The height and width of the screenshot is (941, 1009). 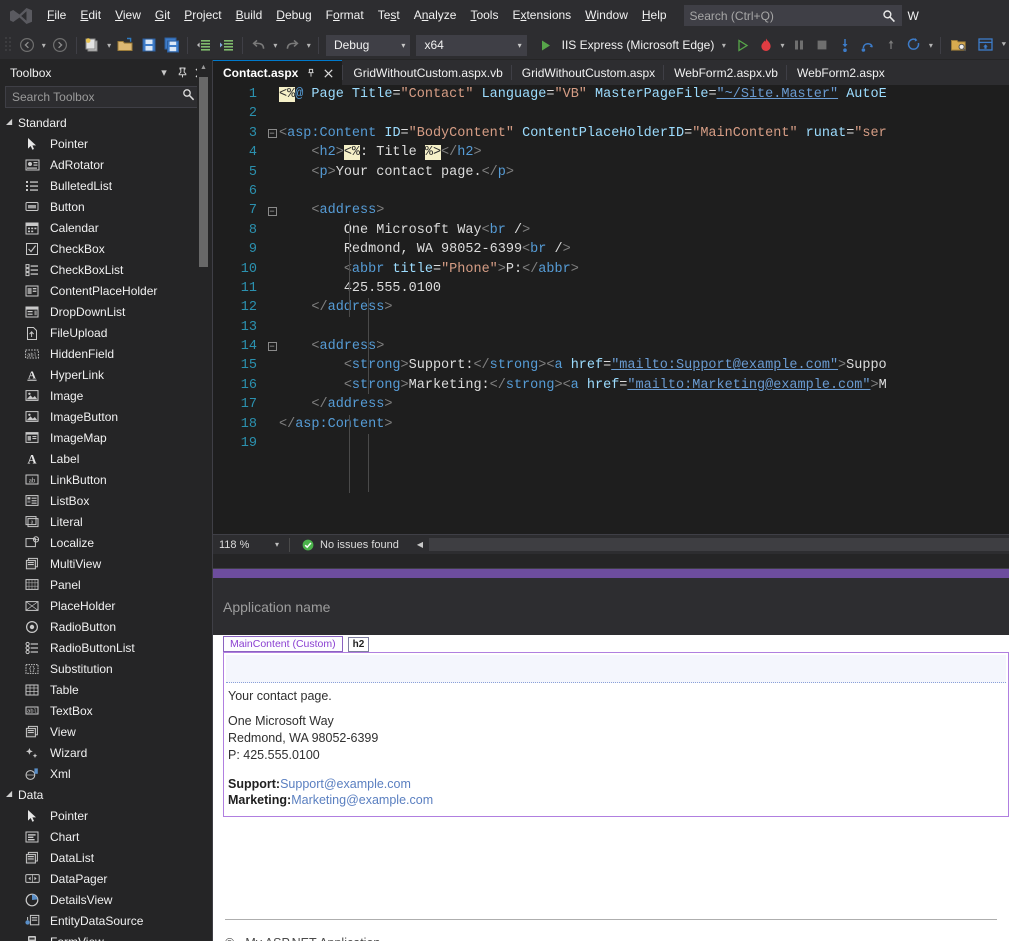 What do you see at coordinates (631, 45) in the screenshot?
I see `start-debug-button: IIS Express (Microsoft Edge) ▾` at bounding box center [631, 45].